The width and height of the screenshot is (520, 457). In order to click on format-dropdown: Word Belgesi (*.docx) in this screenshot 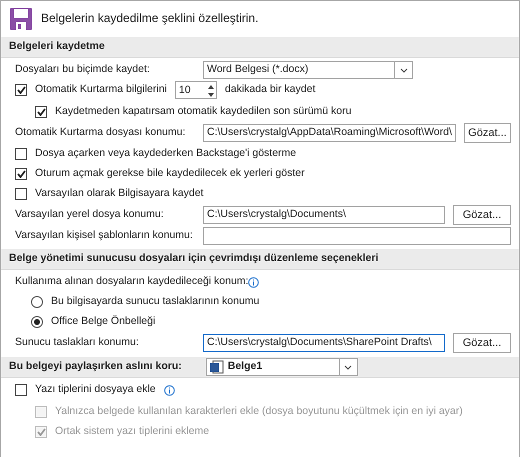, I will do `click(308, 70)`.